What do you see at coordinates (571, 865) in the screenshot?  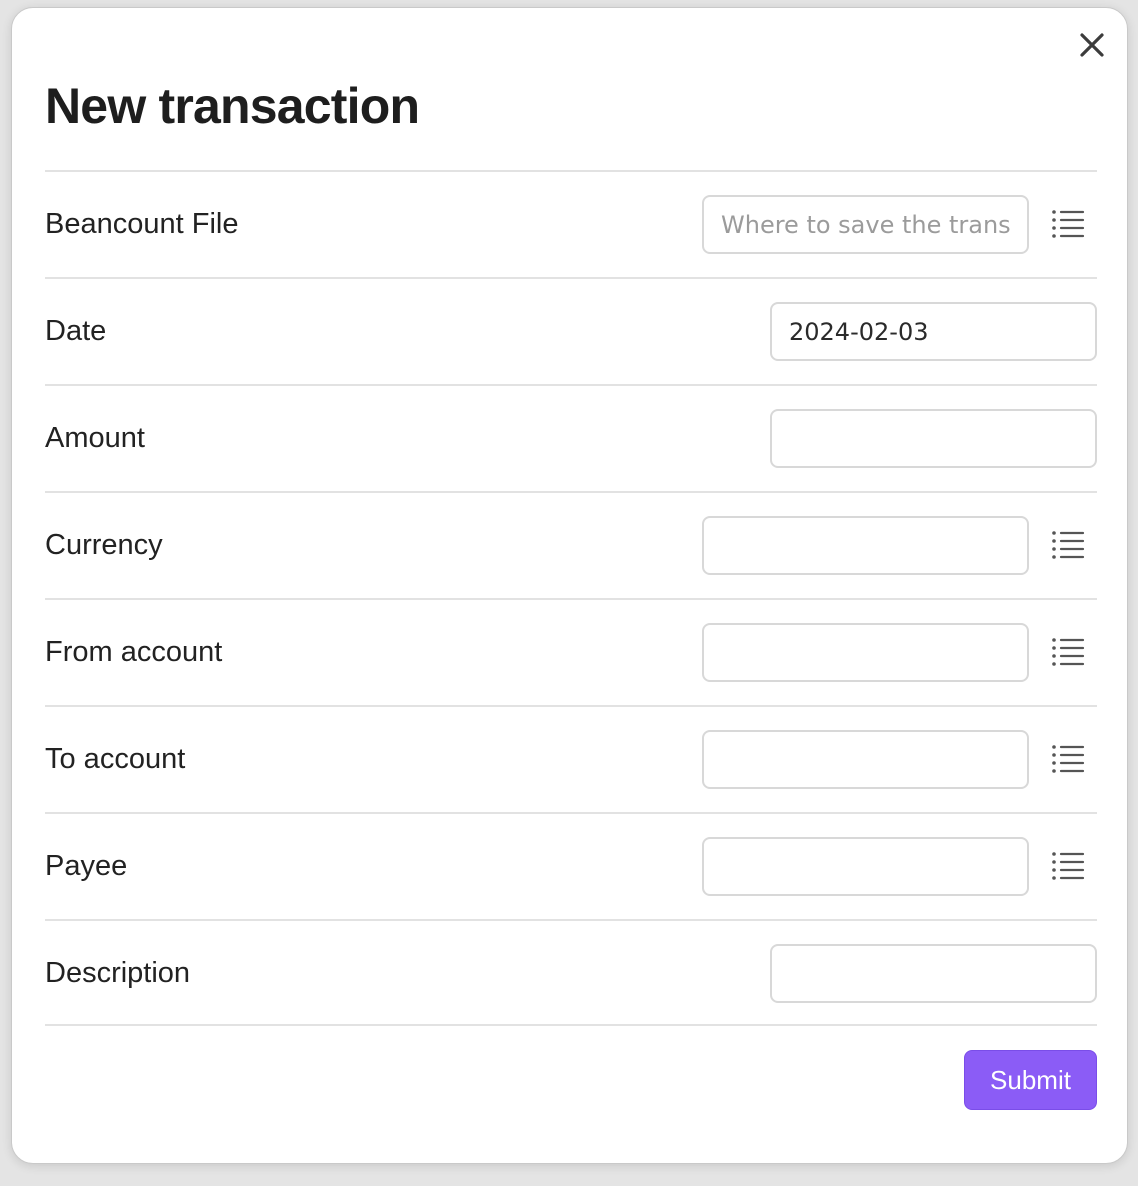 I see `payee-row: Payee` at bounding box center [571, 865].